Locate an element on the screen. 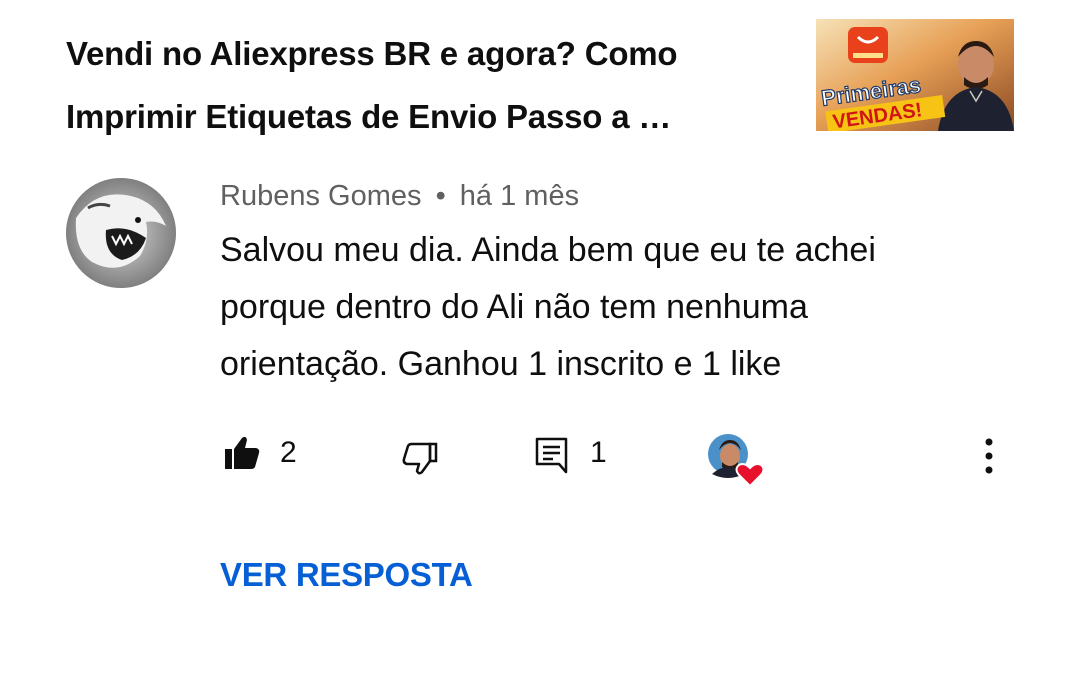 This screenshot has width=1080, height=673. thumbs-down-icon is located at coordinates (420, 458).